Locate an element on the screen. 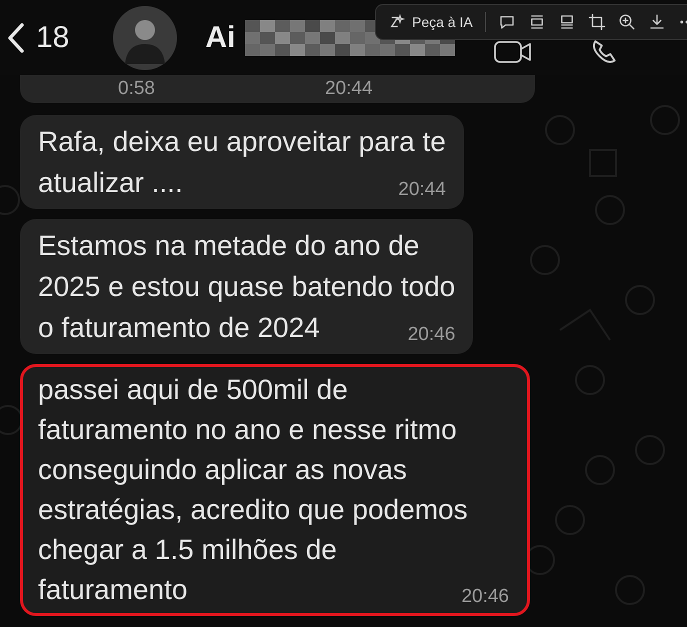 This screenshot has height=627, width=687. back-chevron-icon is located at coordinates (16, 38).